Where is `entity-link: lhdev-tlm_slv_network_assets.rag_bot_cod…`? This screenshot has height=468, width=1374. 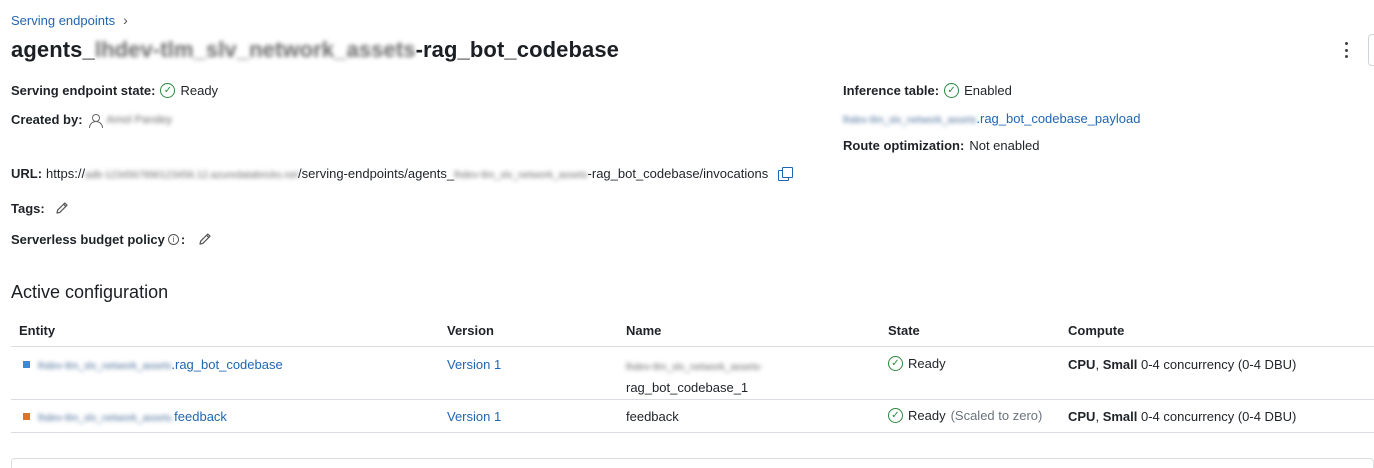 entity-link: lhdev-tlm_slv_network_assets.rag_bot_cod… is located at coordinates (160, 364).